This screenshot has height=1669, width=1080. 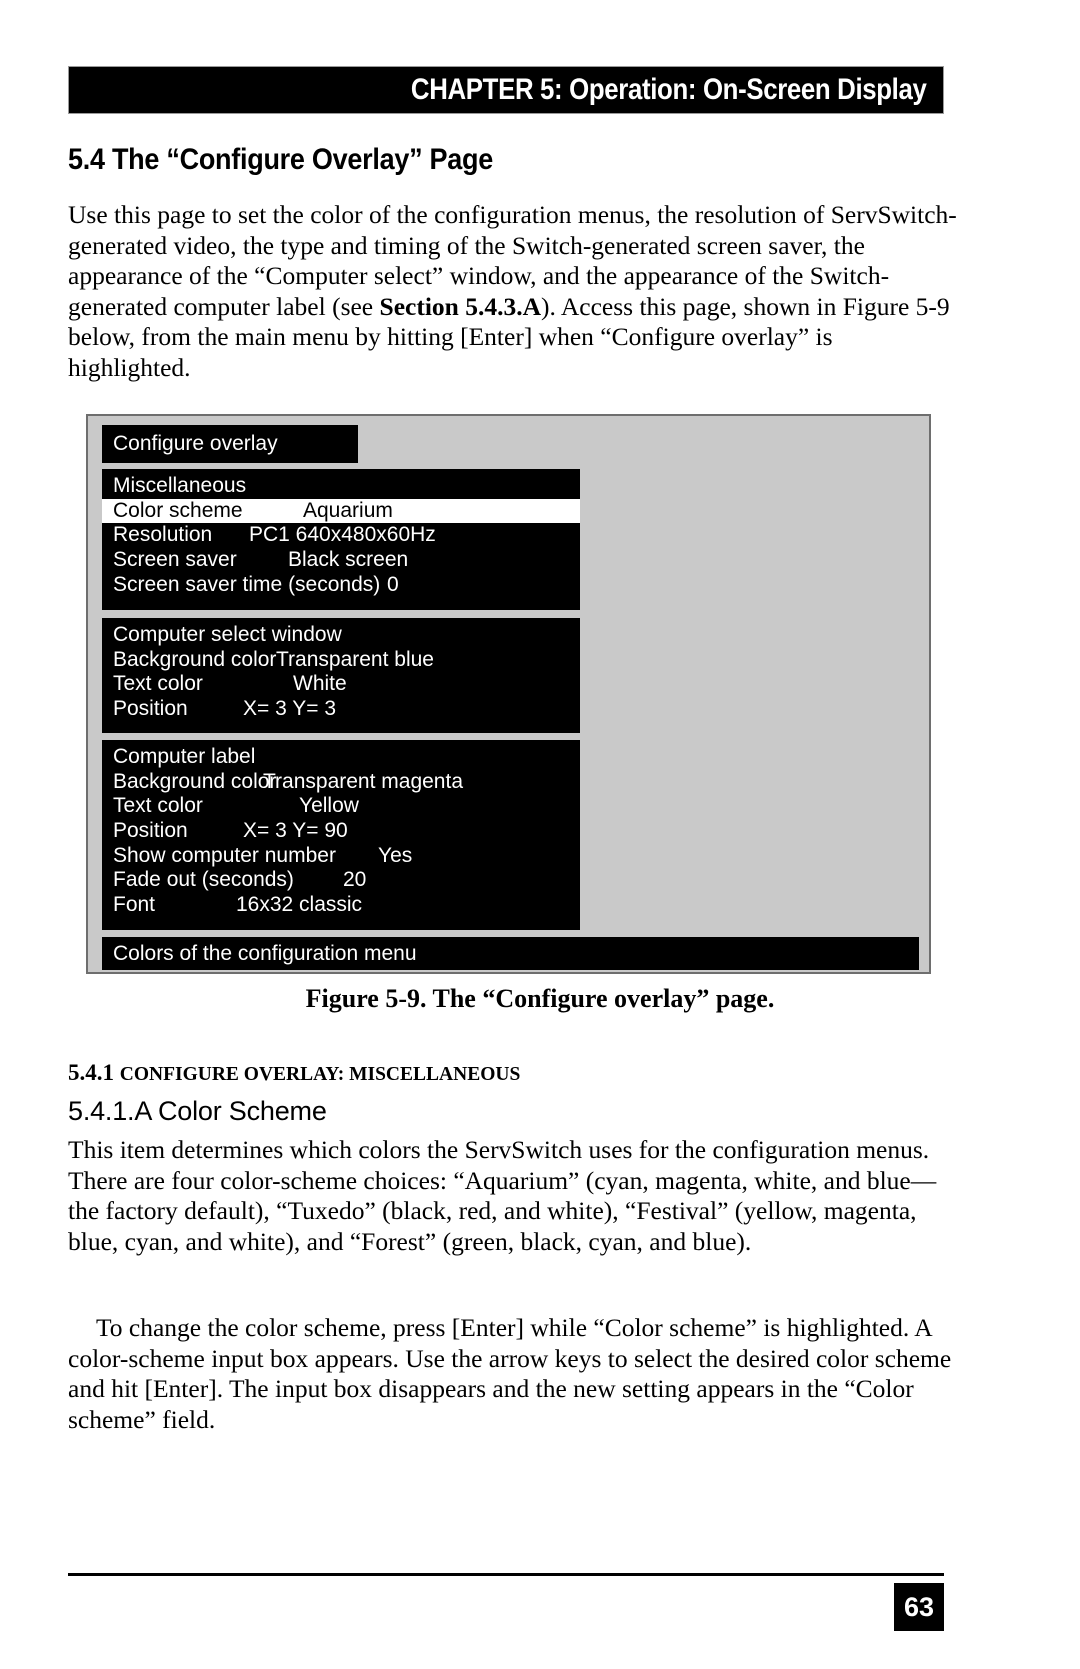 I want to click on osd-row-value: 16x32 classic, so click(x=299, y=905).